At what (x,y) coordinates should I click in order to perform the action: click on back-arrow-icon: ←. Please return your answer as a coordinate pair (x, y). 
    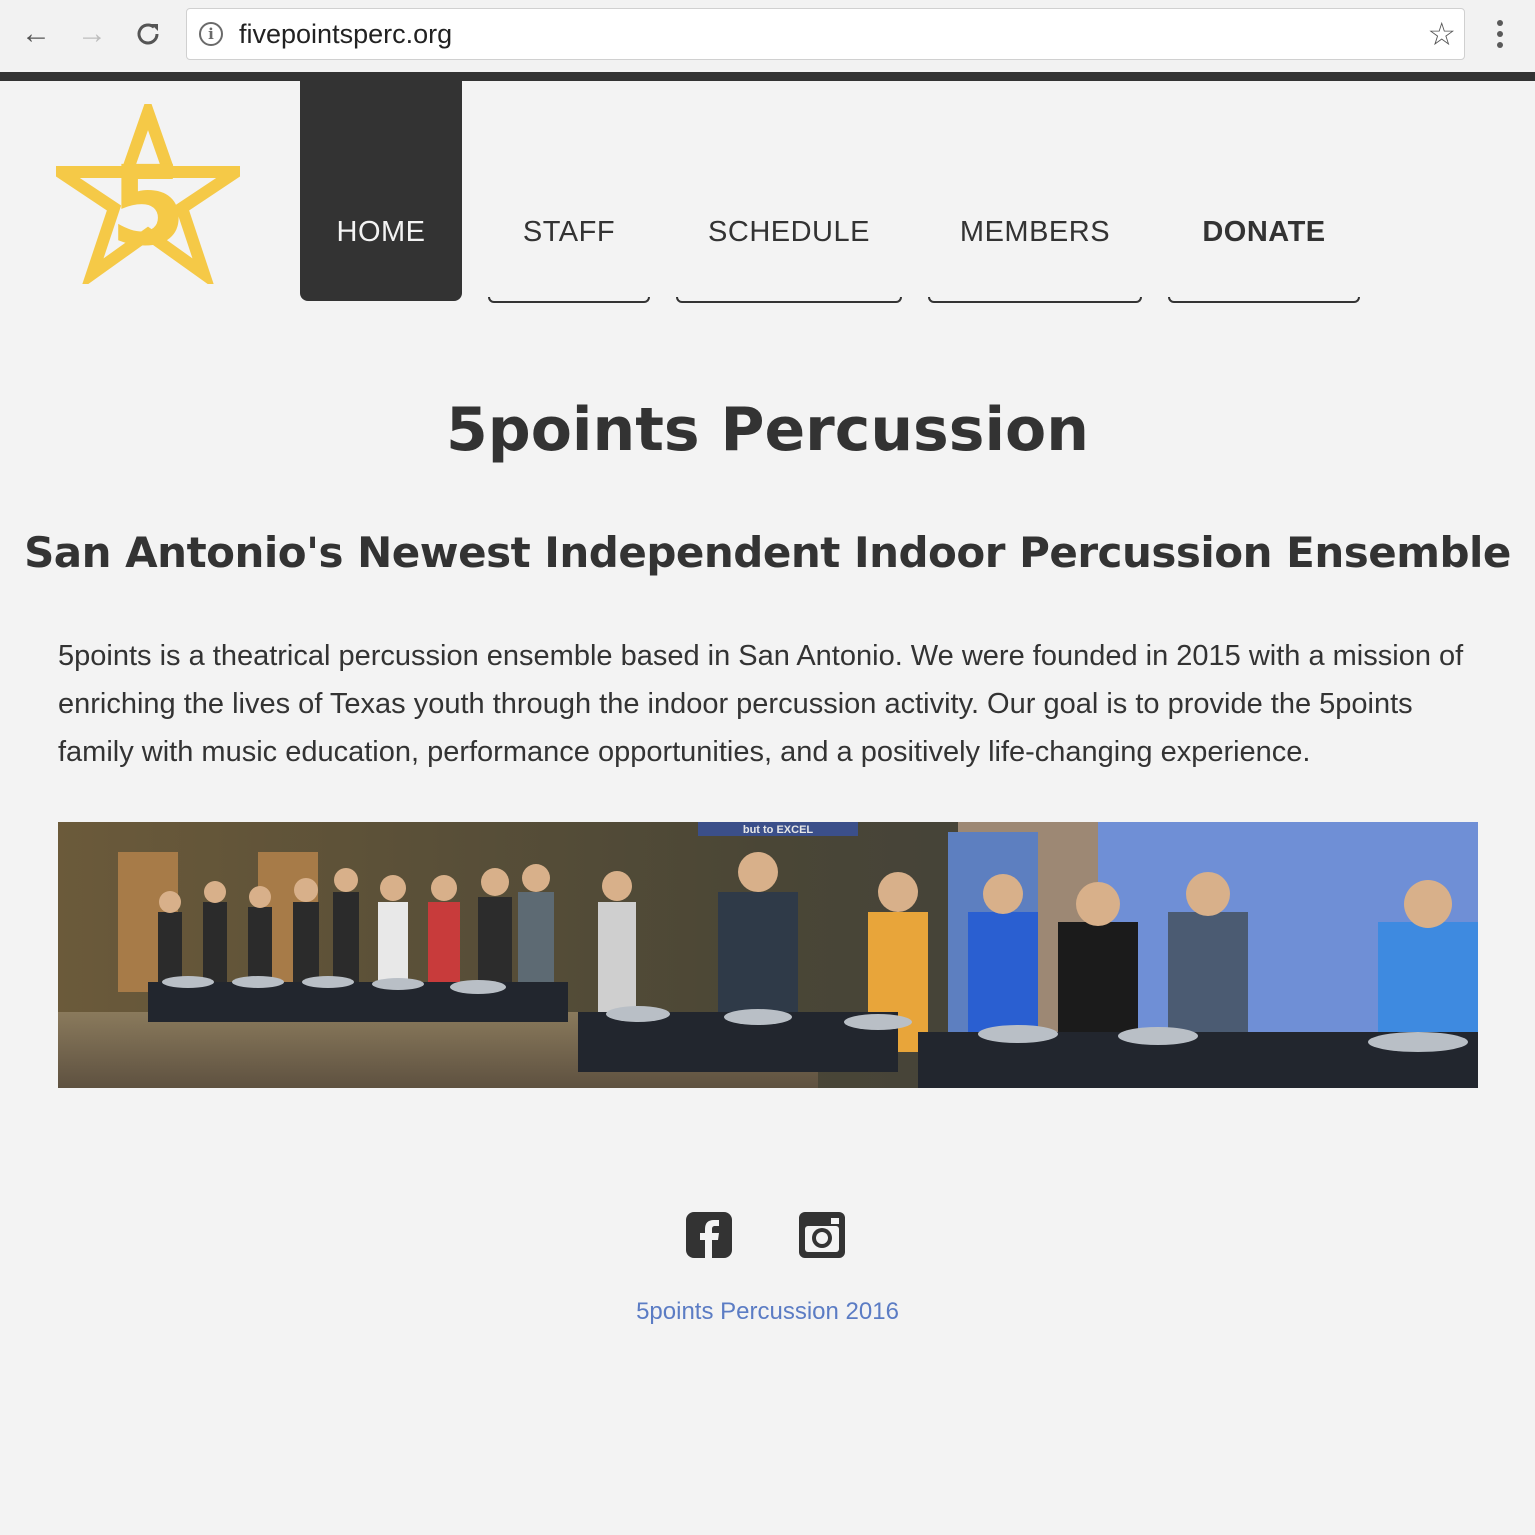
    Looking at the image, I should click on (36, 34).